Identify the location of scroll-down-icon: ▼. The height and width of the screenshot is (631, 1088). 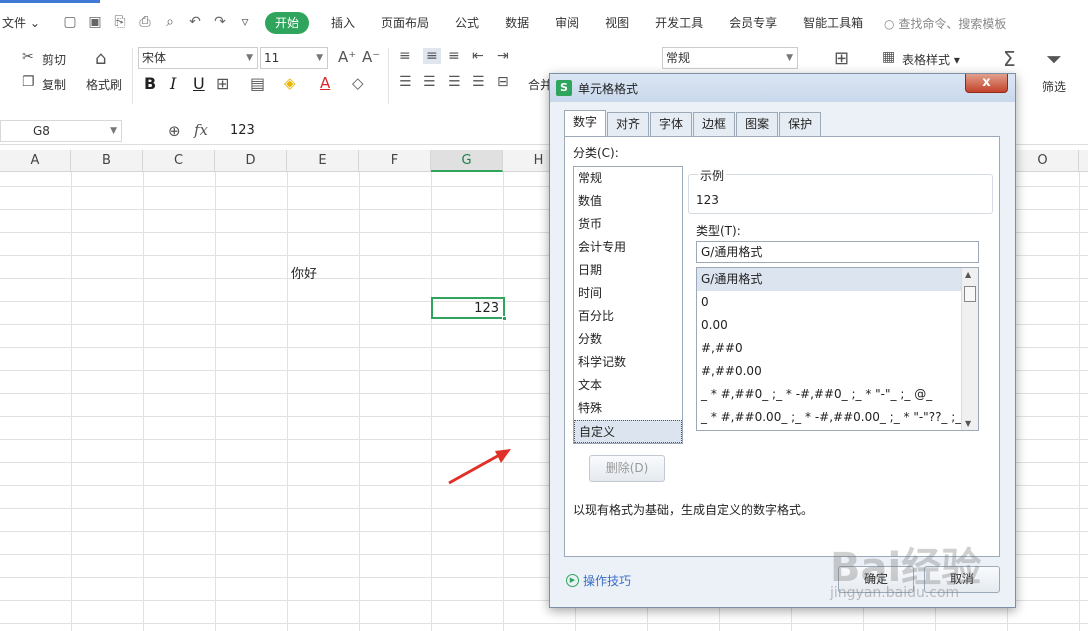
(968, 423).